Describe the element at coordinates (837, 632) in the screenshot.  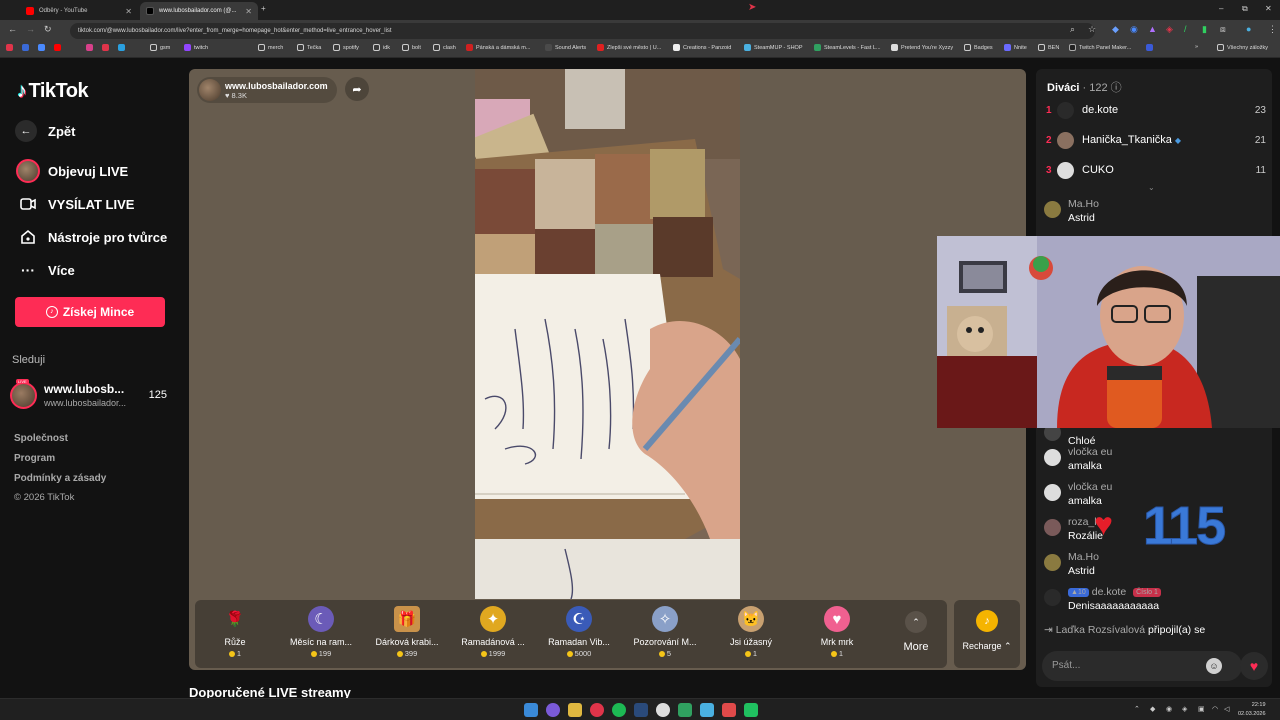
I see `gift-item: ♥ Mrk mrk 1` at that location.